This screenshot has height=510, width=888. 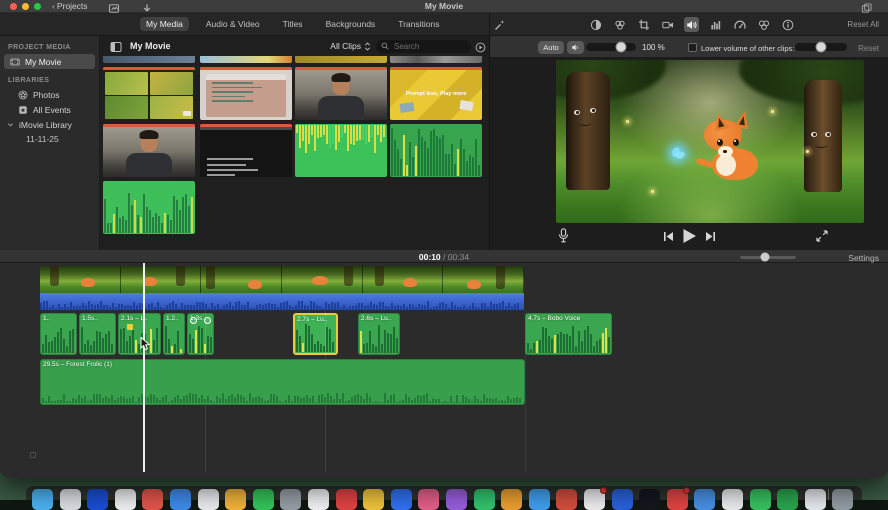 I want to click on playhead, so click(x=144, y=367).